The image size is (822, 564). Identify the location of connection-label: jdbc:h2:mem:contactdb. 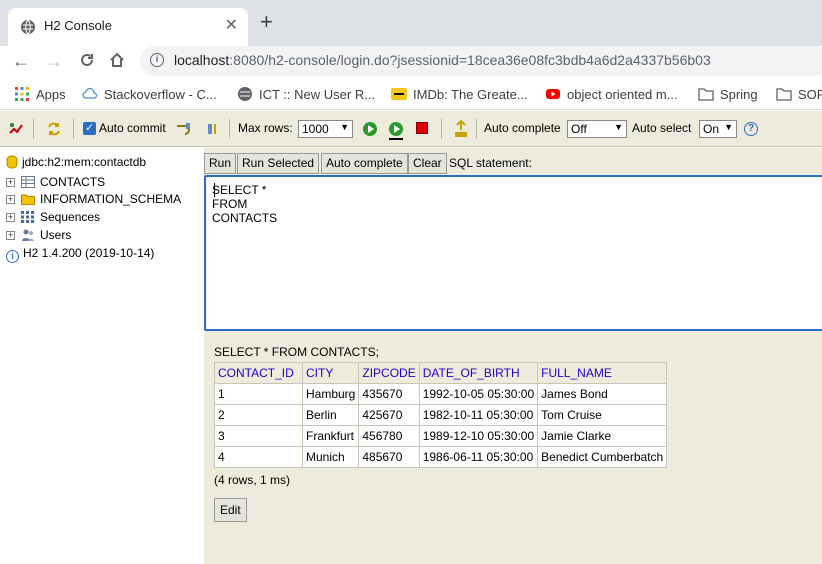
(84, 162).